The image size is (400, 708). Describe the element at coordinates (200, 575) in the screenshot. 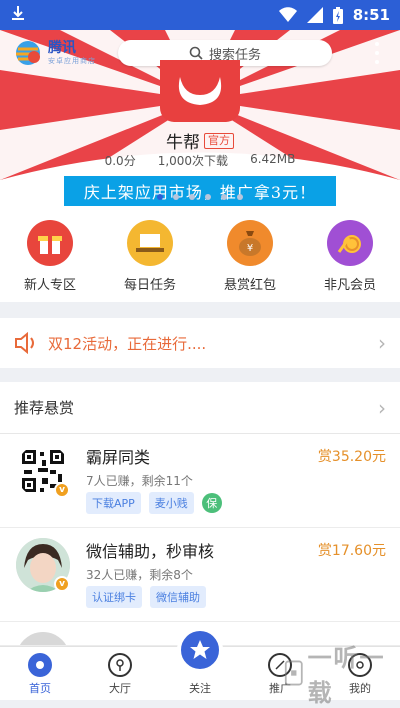

I see `task-item: v 微信辅助，秒审核 32人已赚，剩余8个 认证绑卡 微信辅助 赏17.60元` at that location.